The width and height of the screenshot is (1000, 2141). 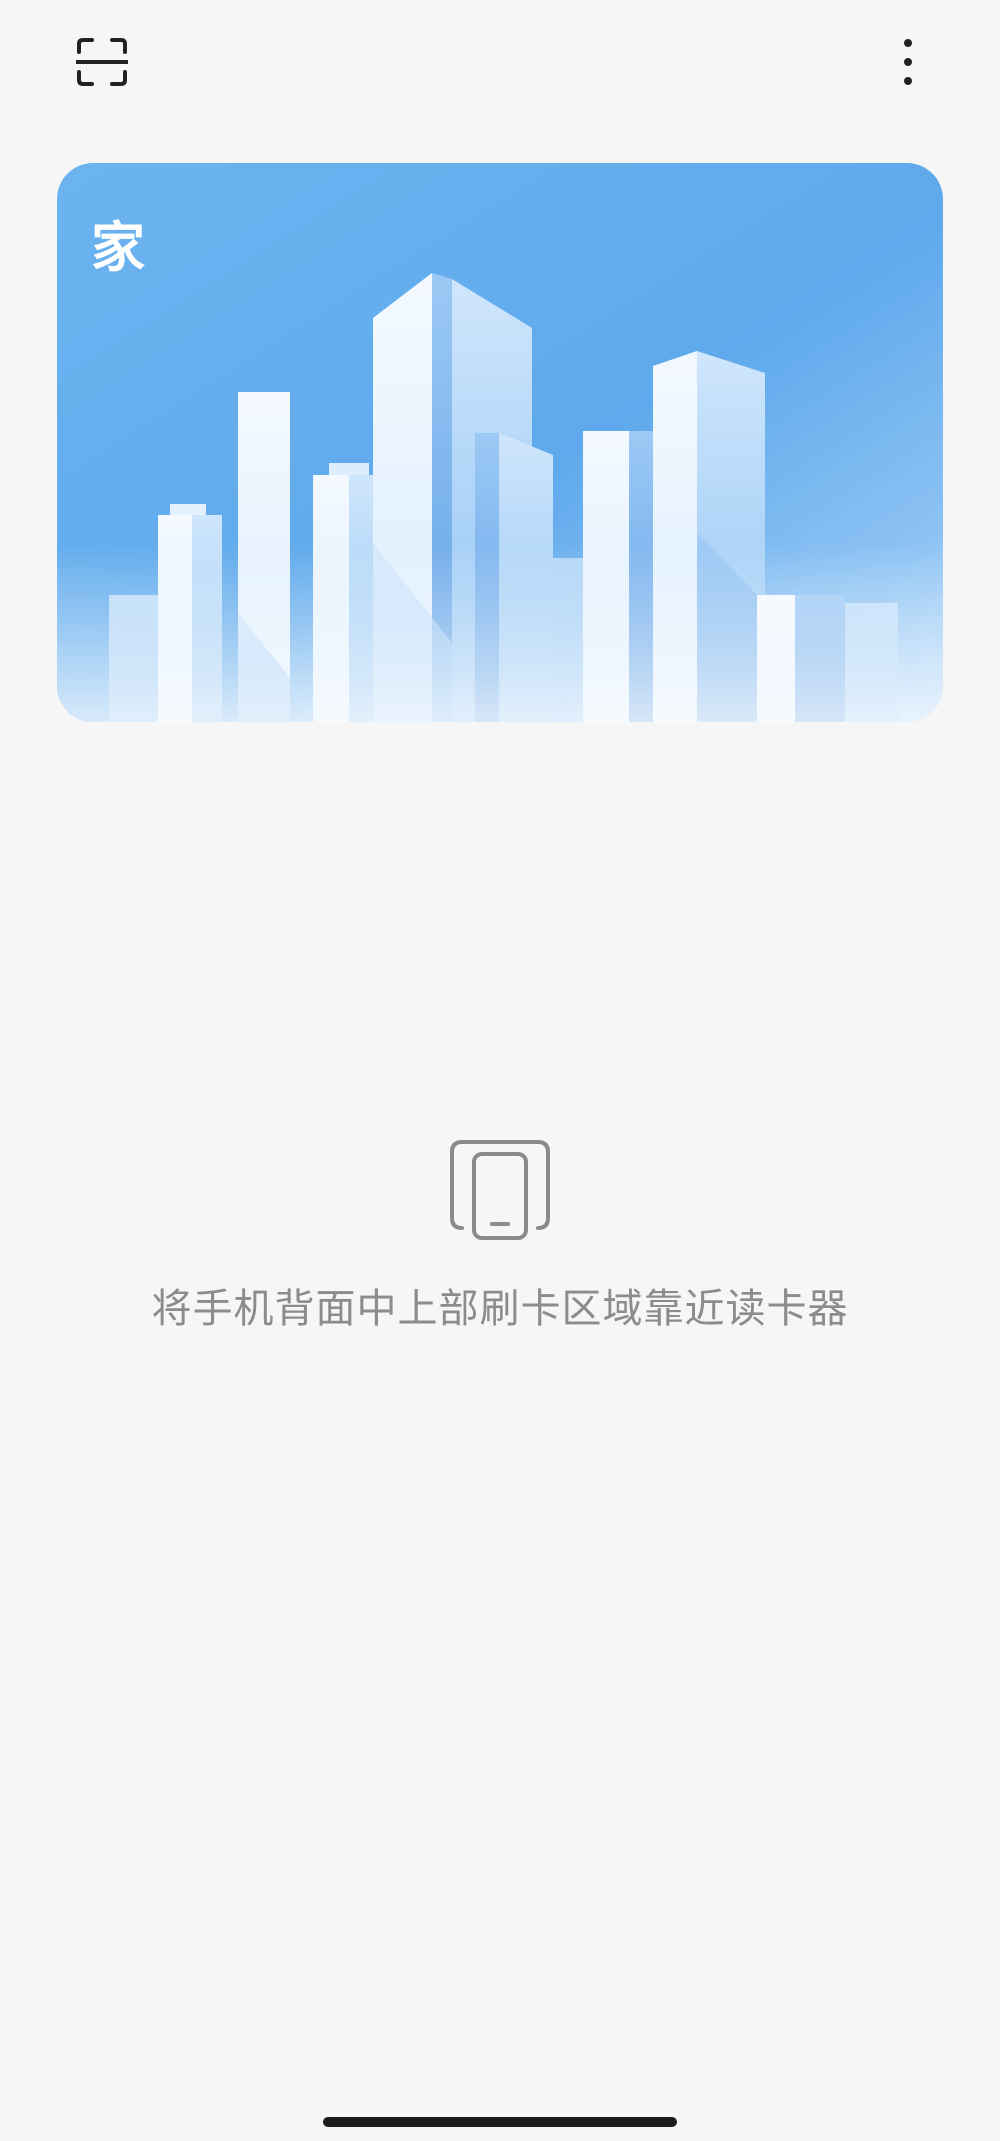 I want to click on scan-button, so click(x=102, y=62).